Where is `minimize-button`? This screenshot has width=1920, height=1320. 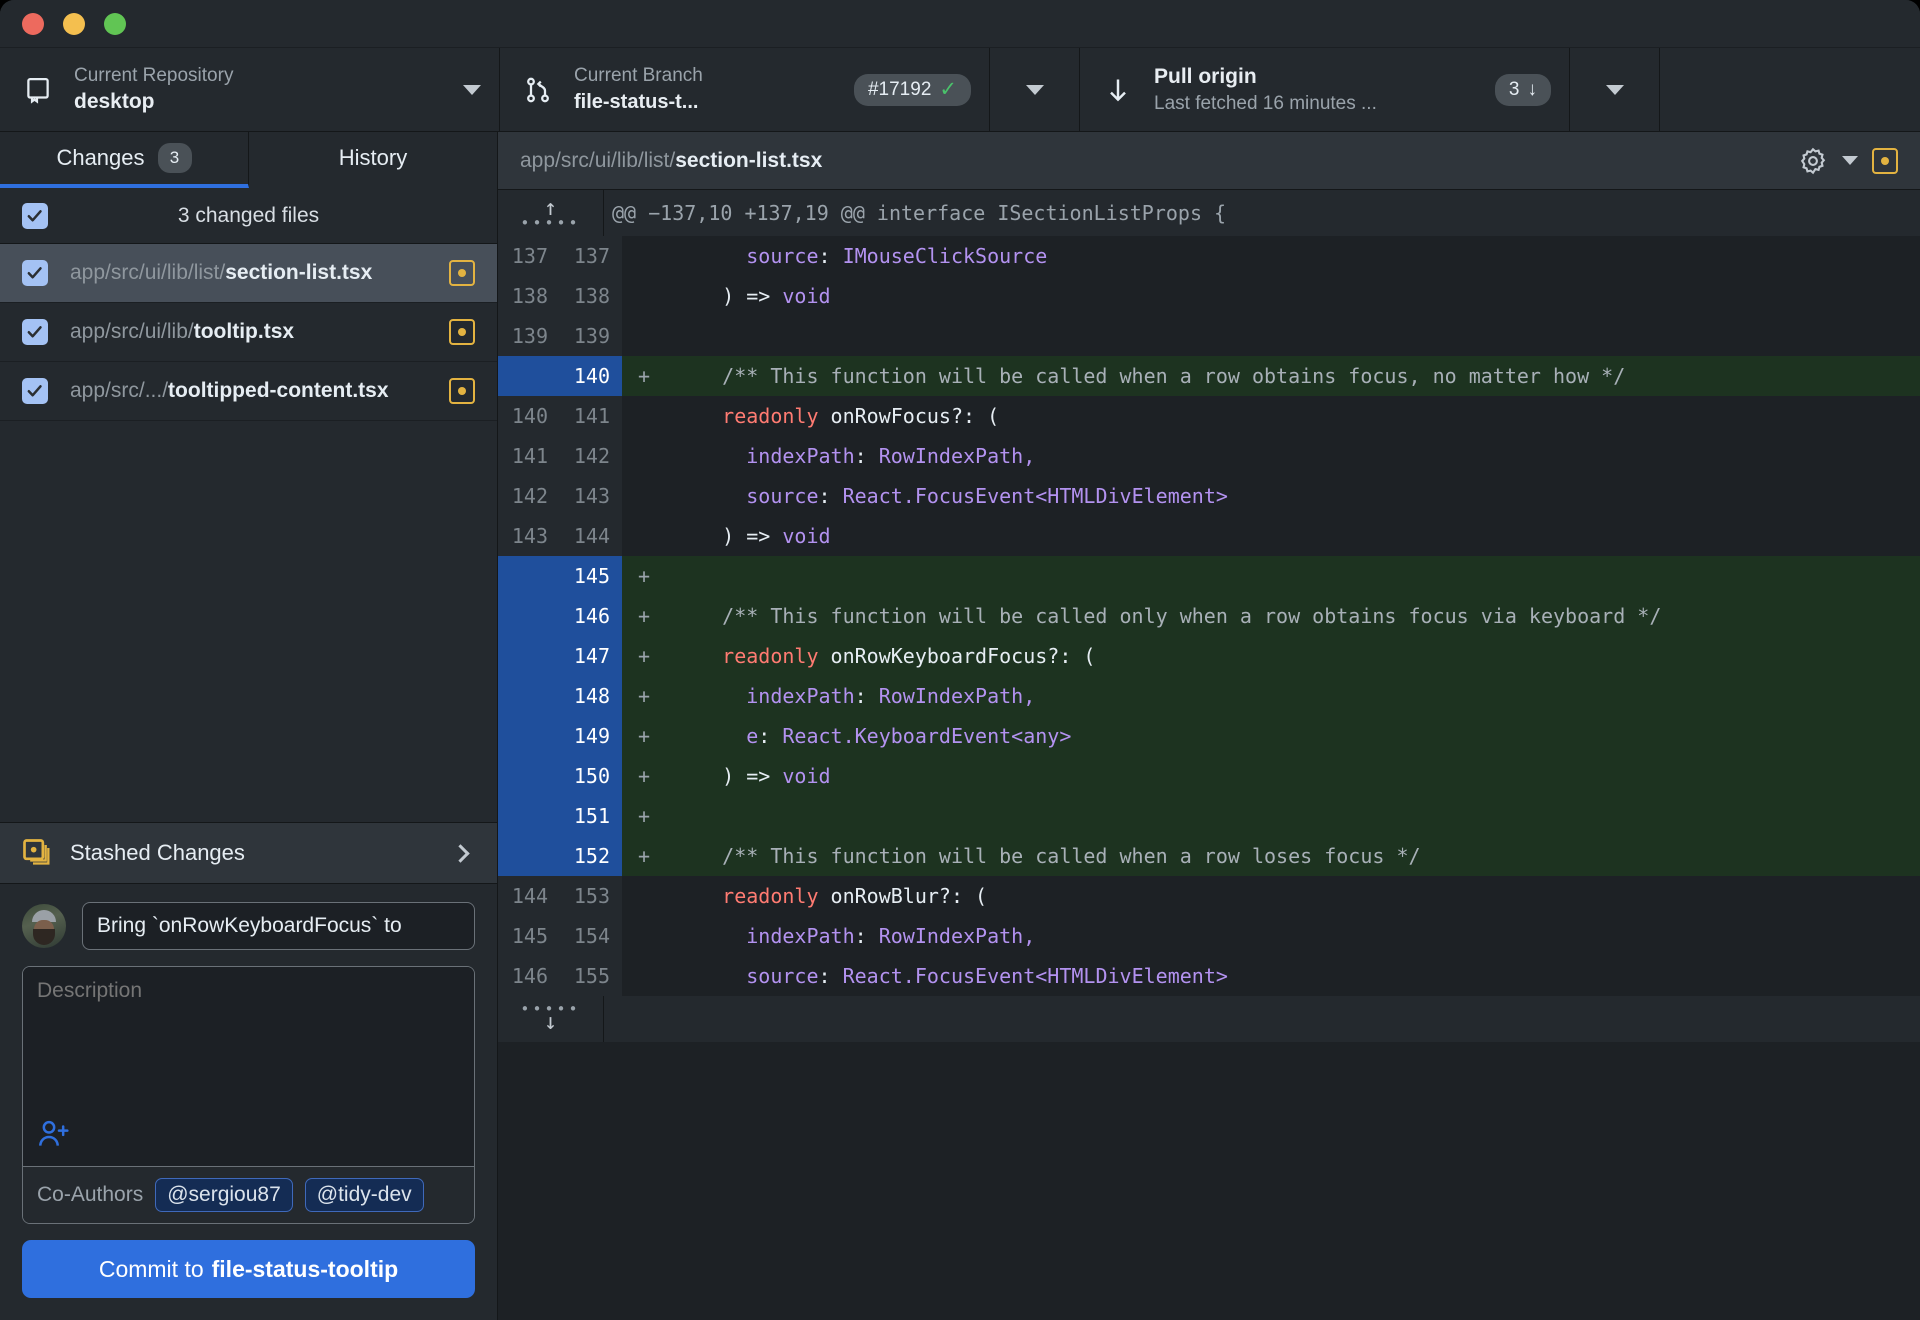
minimize-button is located at coordinates (74, 23).